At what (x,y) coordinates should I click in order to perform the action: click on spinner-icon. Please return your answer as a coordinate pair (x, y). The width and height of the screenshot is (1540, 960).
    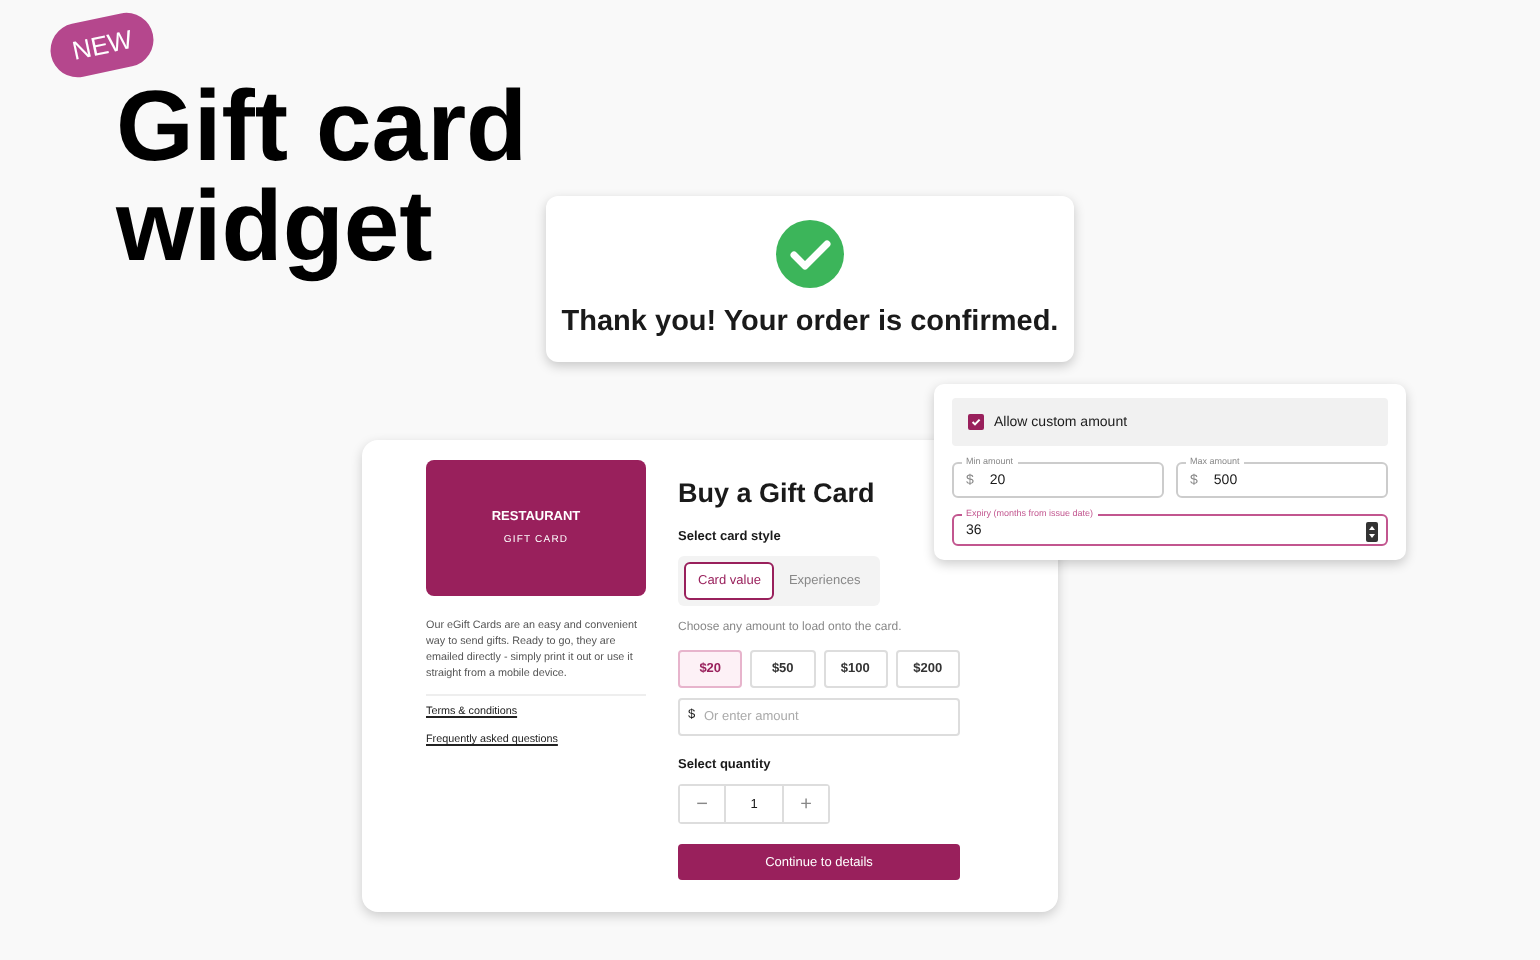
    Looking at the image, I should click on (1372, 532).